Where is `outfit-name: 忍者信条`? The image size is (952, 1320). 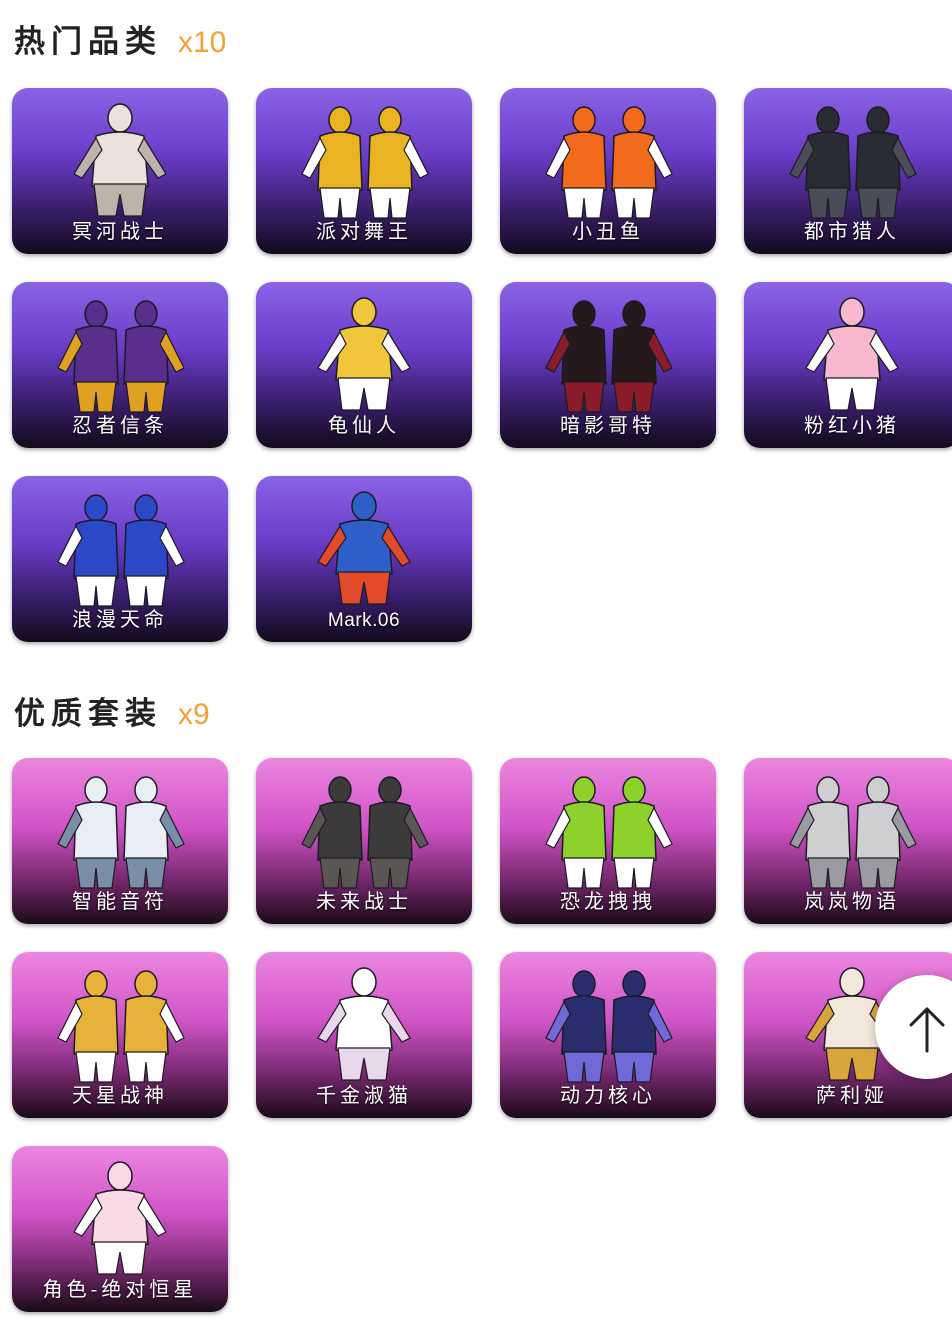 outfit-name: 忍者信条 is located at coordinates (120, 425).